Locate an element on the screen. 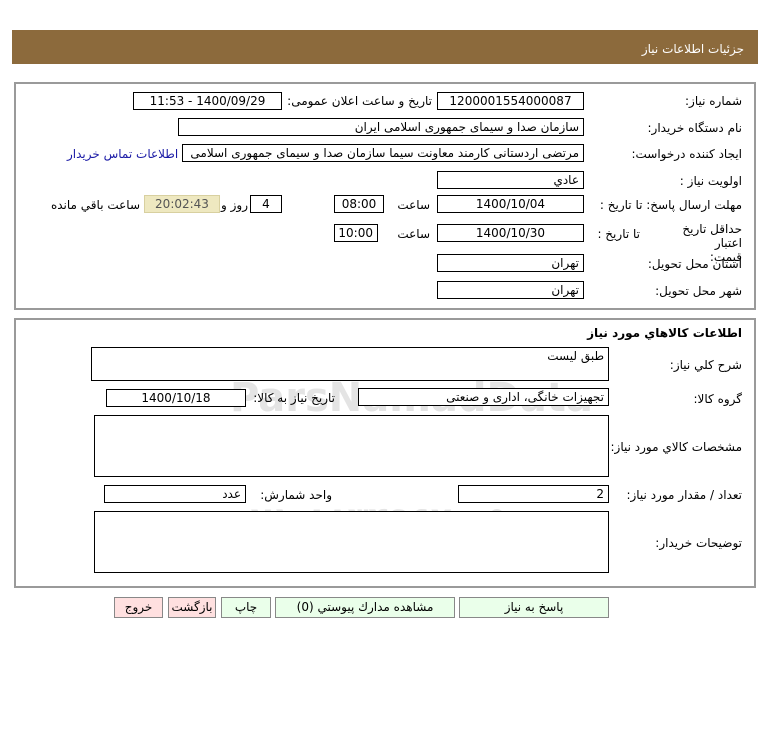 This screenshot has width=770, height=745. province-label: استان محل تحویل: is located at coordinates (694, 264).